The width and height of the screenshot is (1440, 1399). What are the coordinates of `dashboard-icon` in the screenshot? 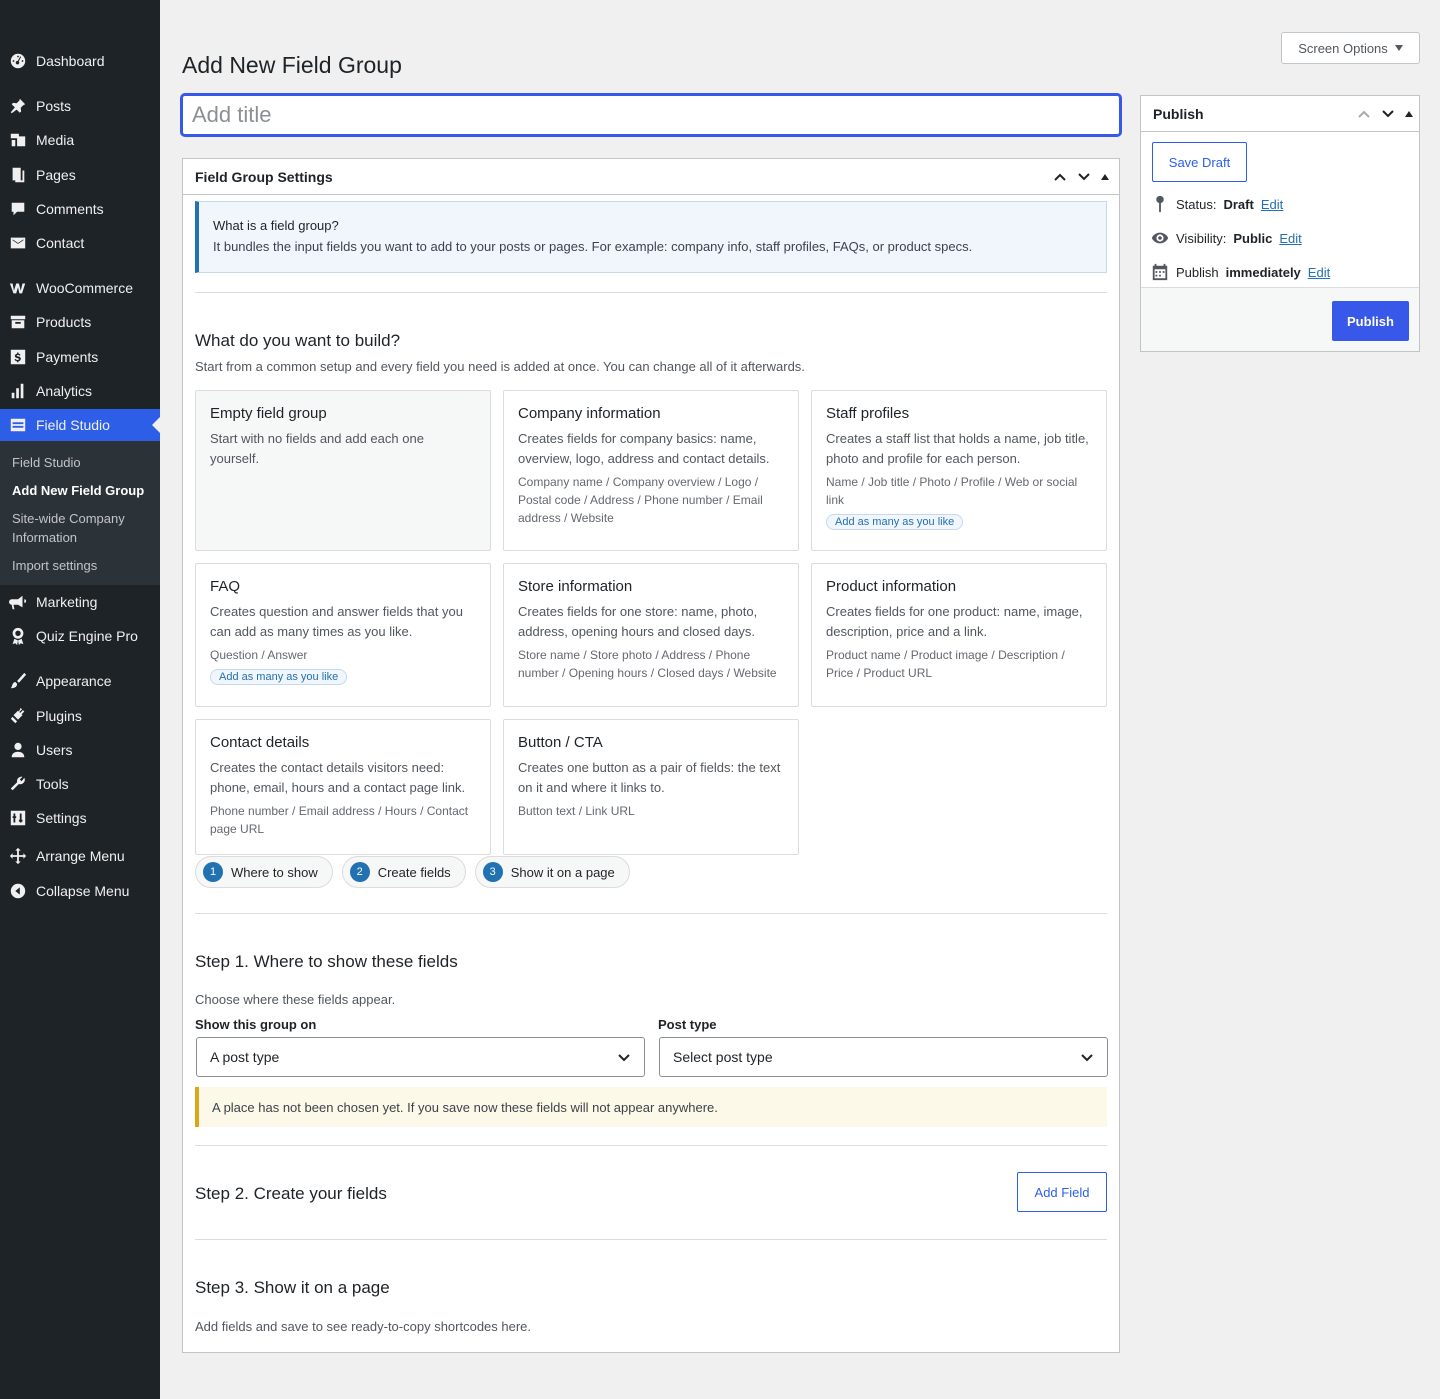 It's located at (18, 61).